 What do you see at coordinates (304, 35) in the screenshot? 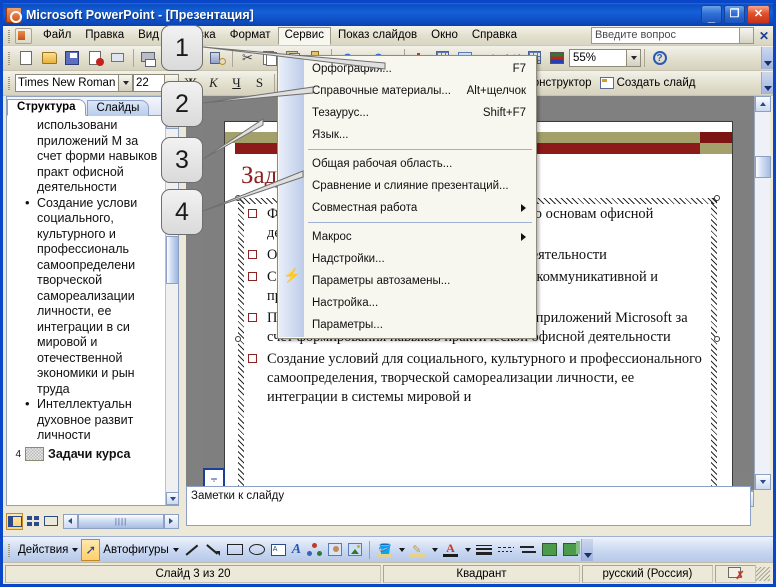
I see `menu-tools: Сервис` at bounding box center [304, 35].